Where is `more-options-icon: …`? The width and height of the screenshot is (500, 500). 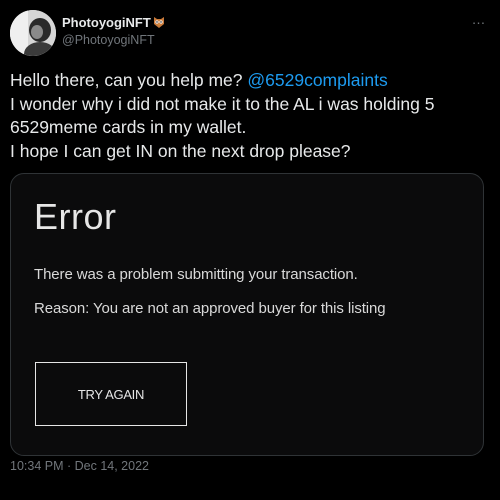
more-options-icon: … is located at coordinates (479, 19).